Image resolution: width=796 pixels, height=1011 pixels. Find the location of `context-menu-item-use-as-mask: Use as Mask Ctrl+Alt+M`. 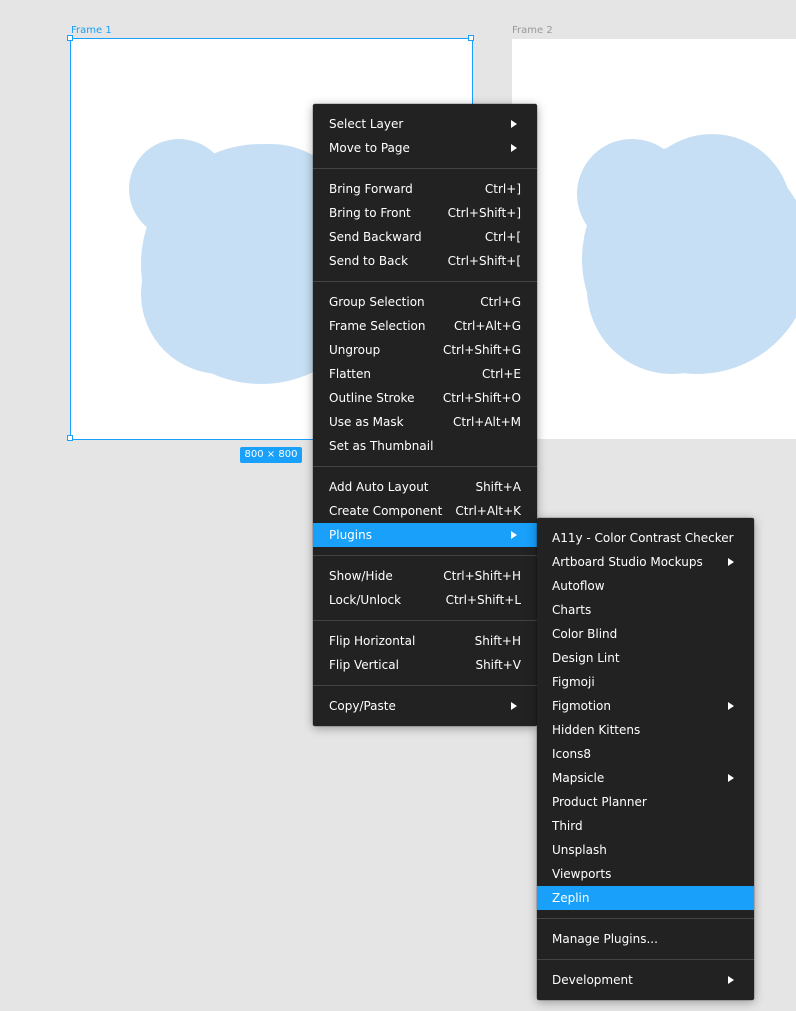

context-menu-item-use-as-mask: Use as Mask Ctrl+Alt+M is located at coordinates (425, 422).